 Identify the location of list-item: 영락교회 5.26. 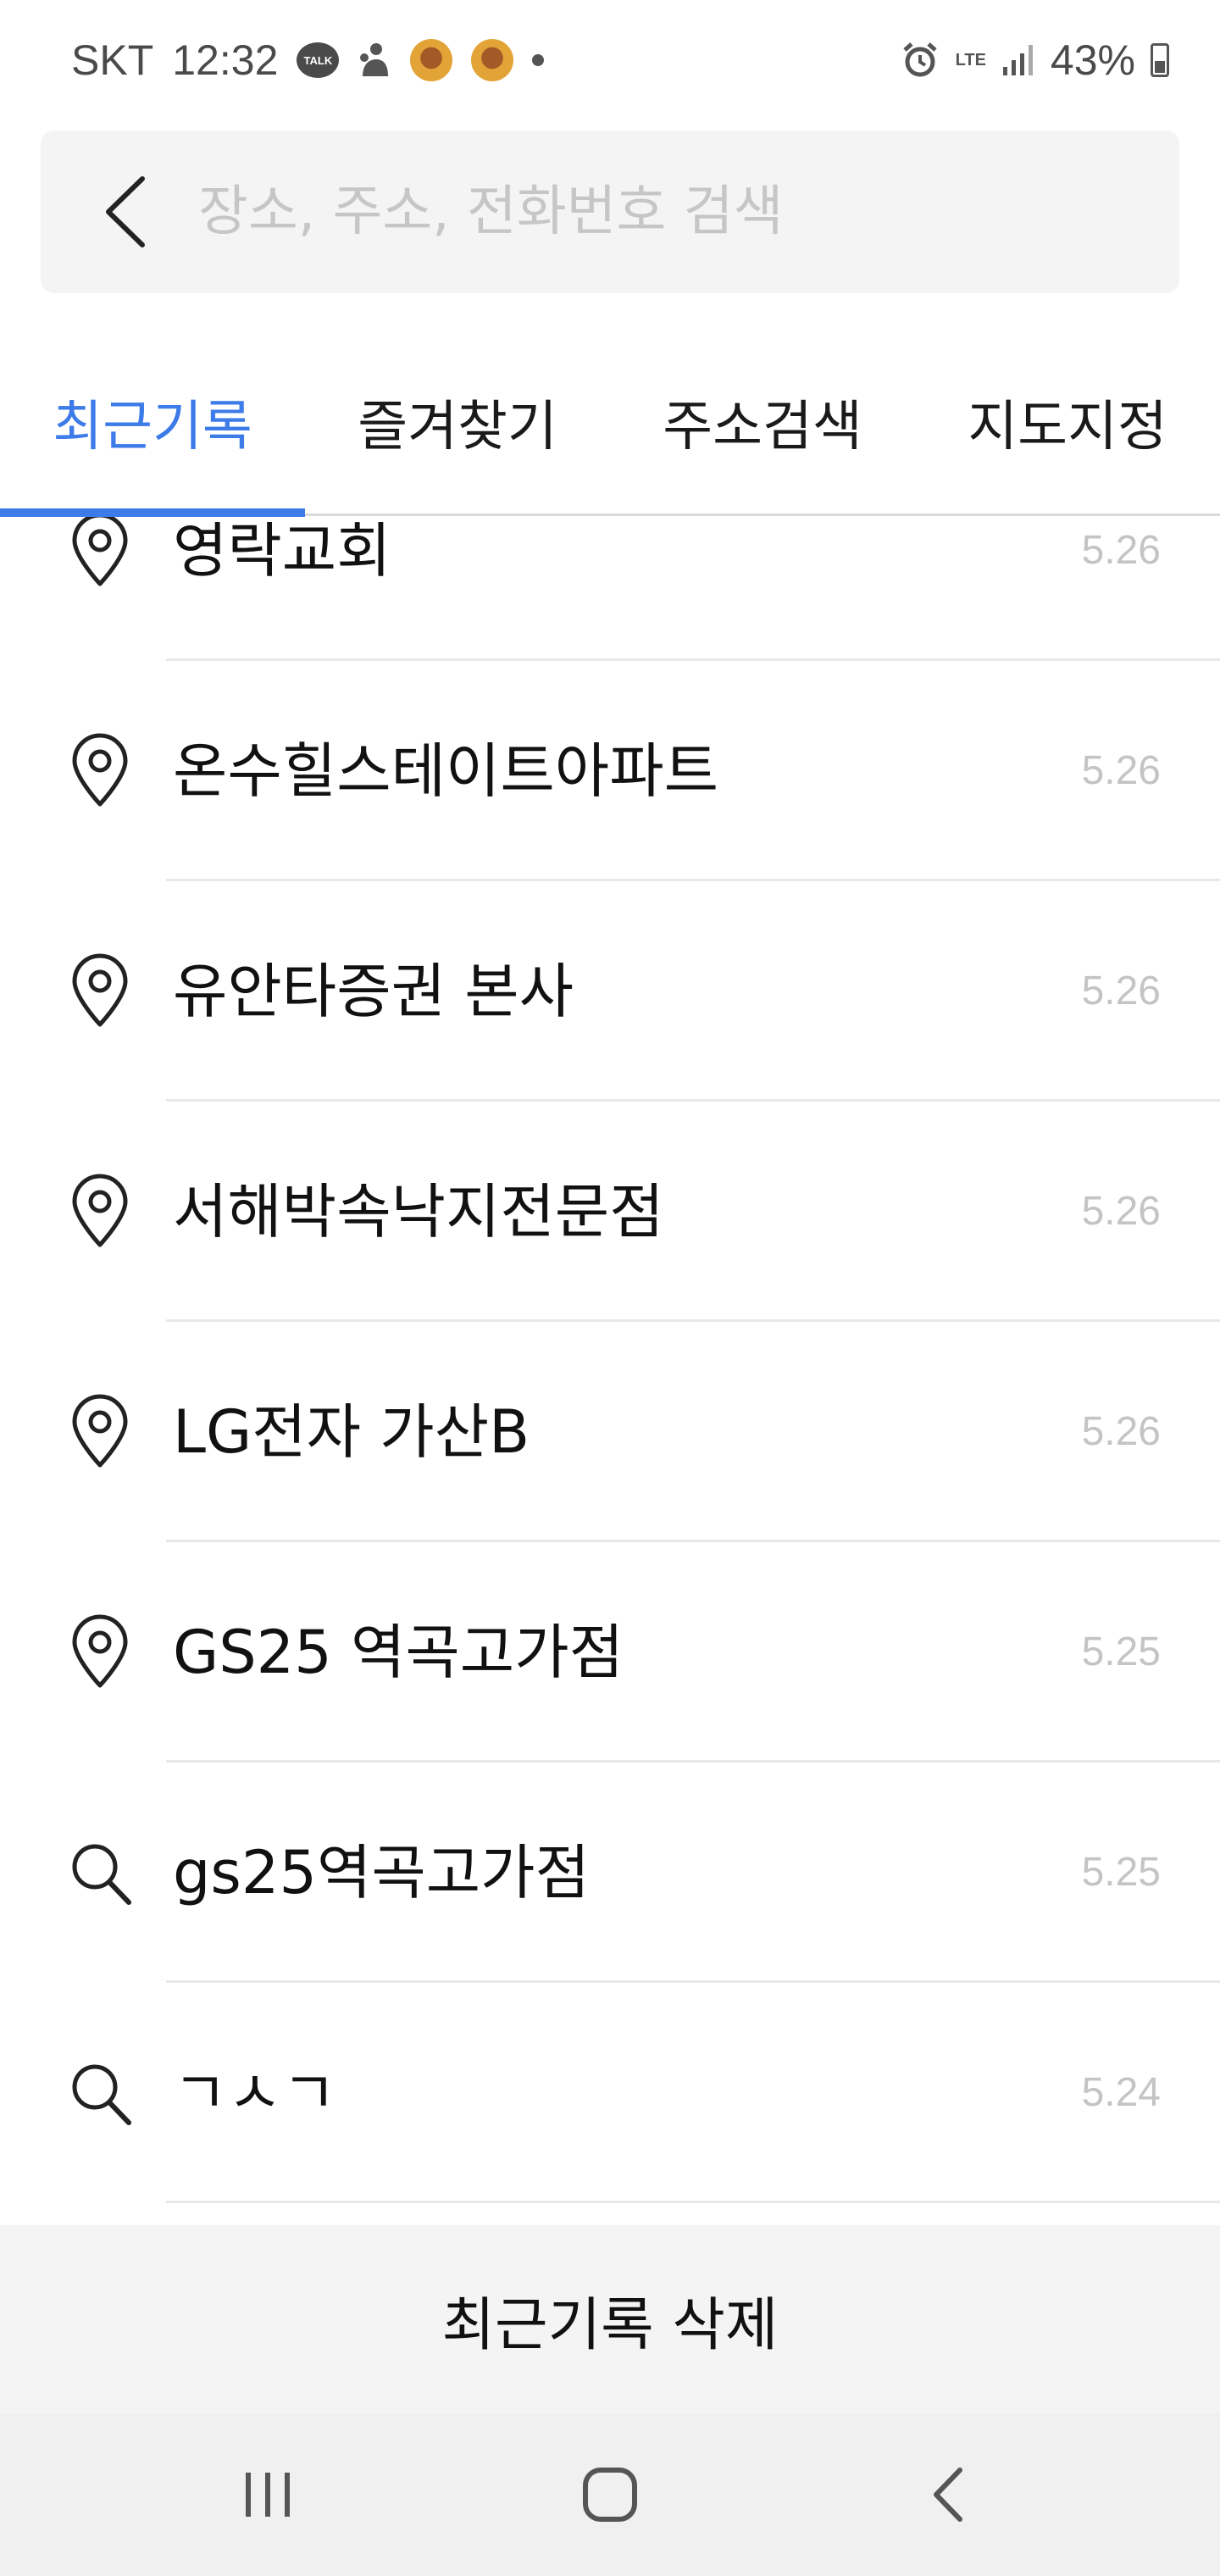
(610, 589).